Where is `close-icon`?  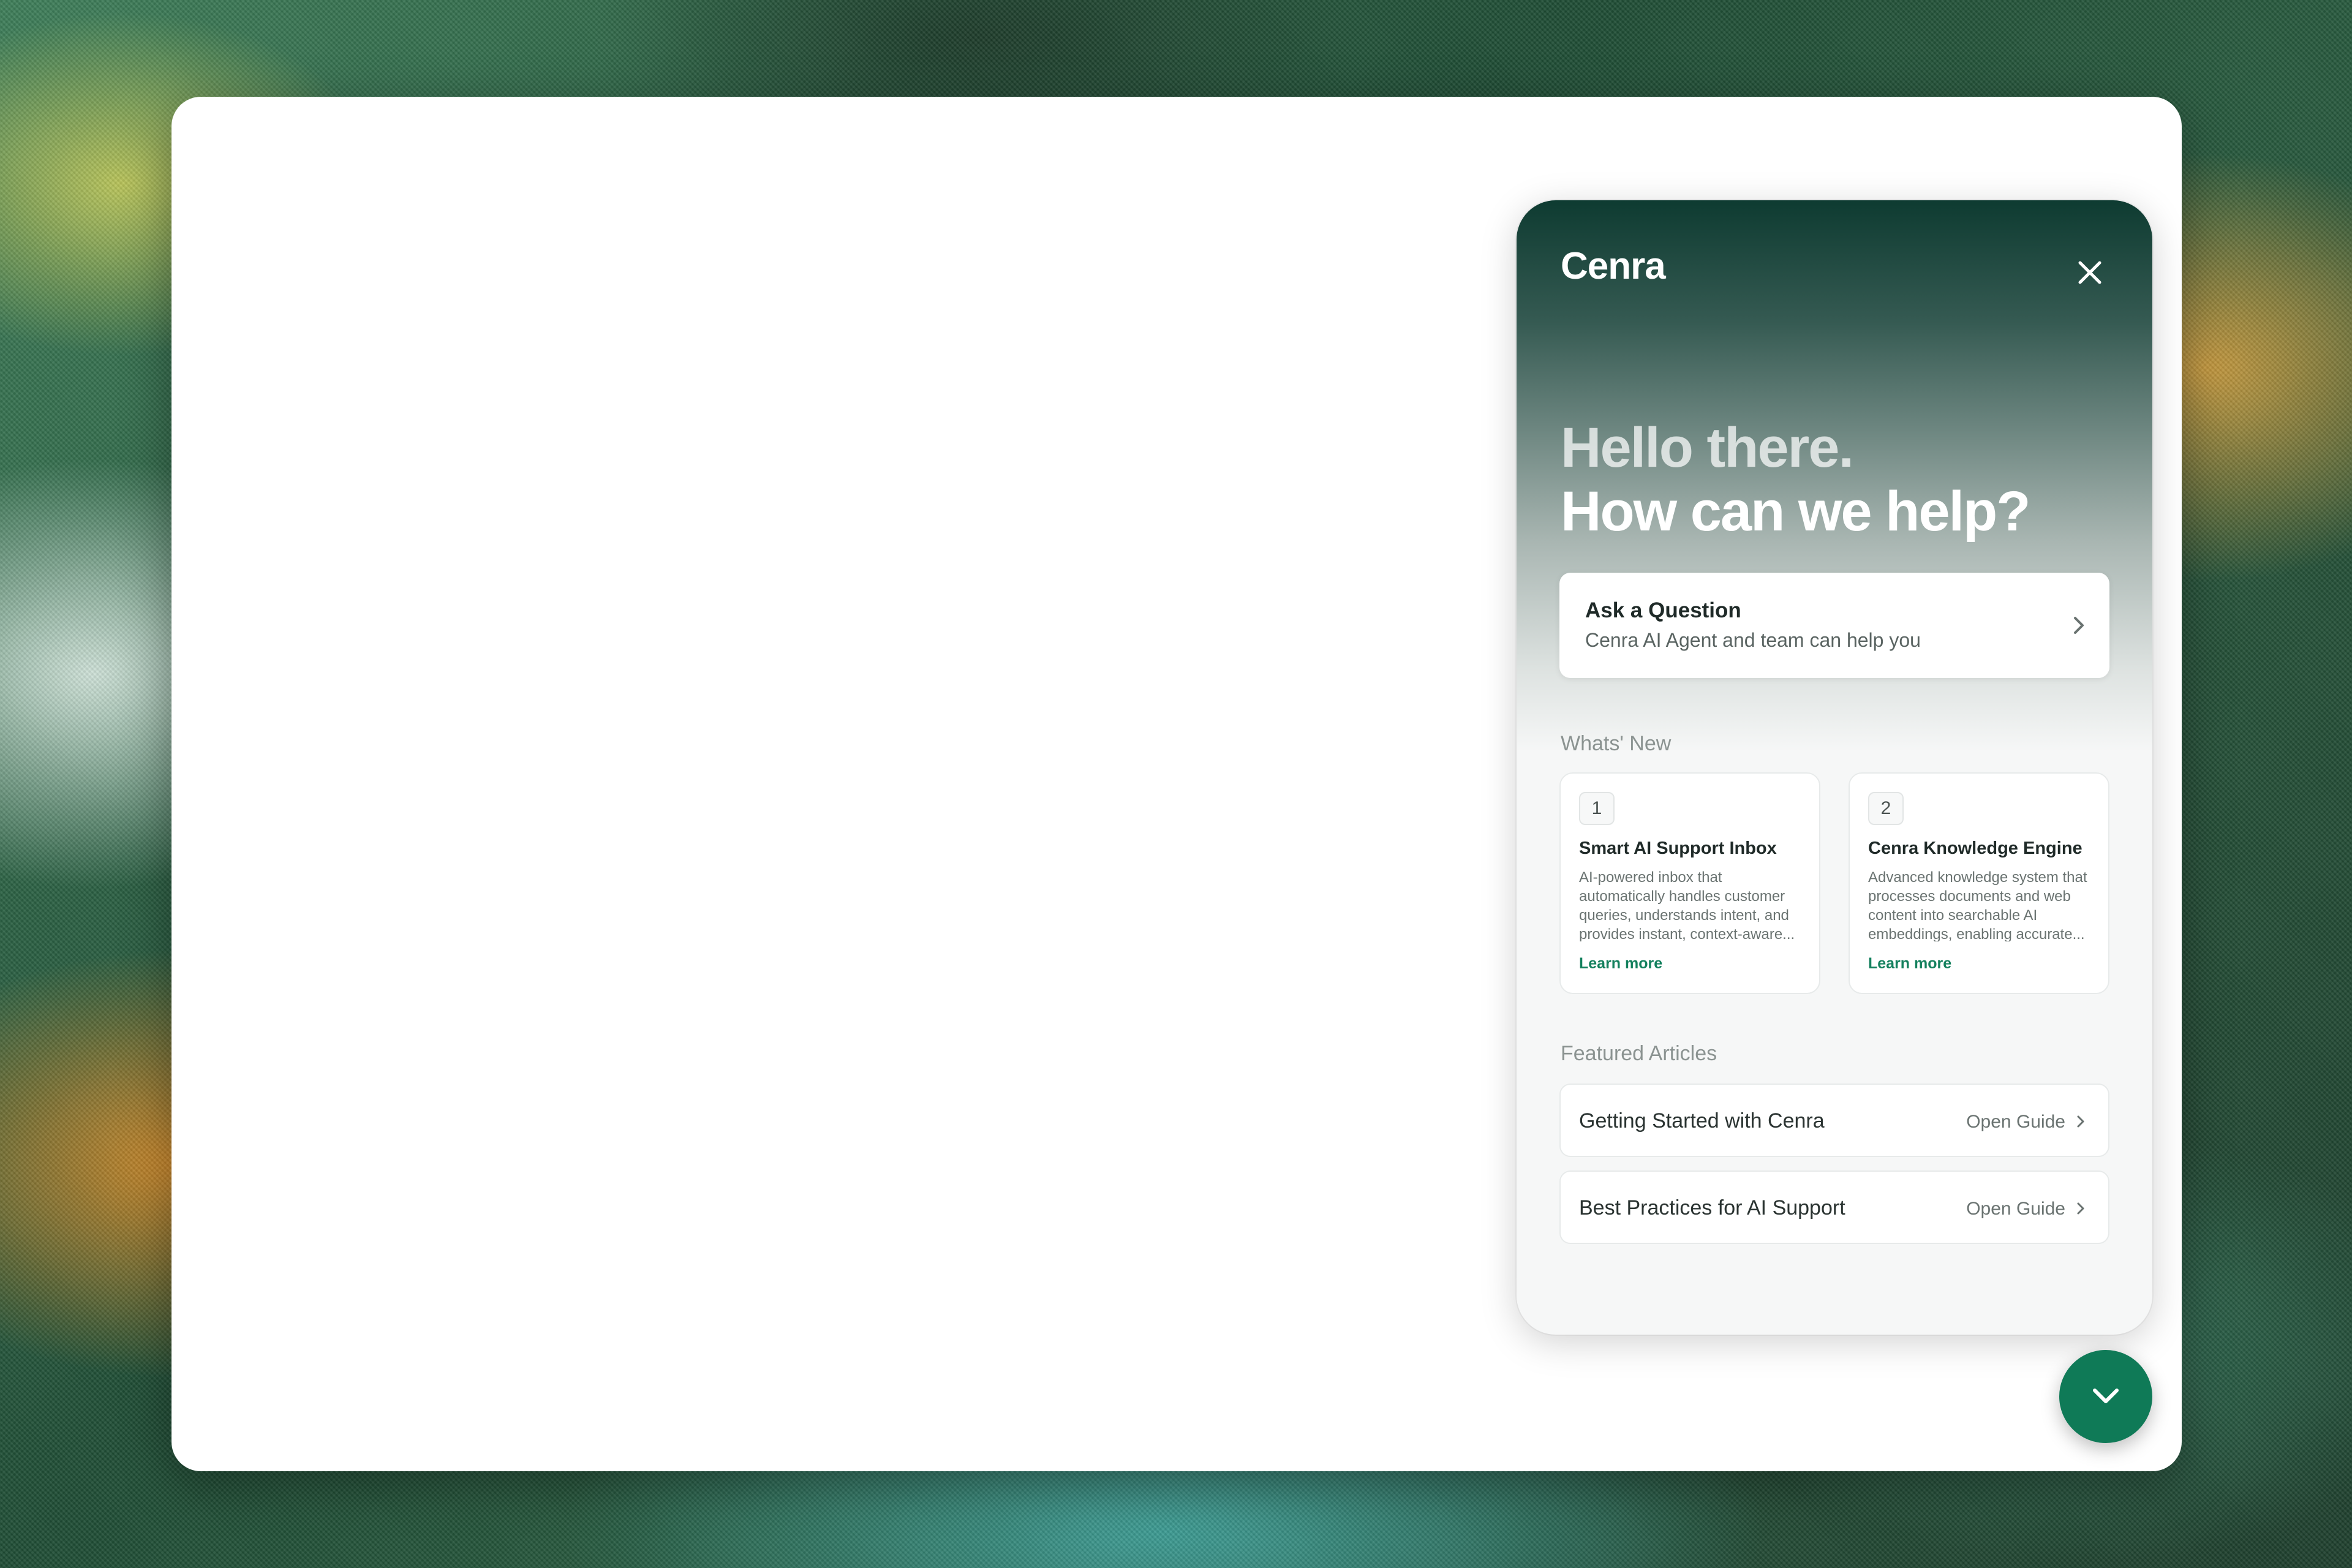
close-icon is located at coordinates (2090, 273).